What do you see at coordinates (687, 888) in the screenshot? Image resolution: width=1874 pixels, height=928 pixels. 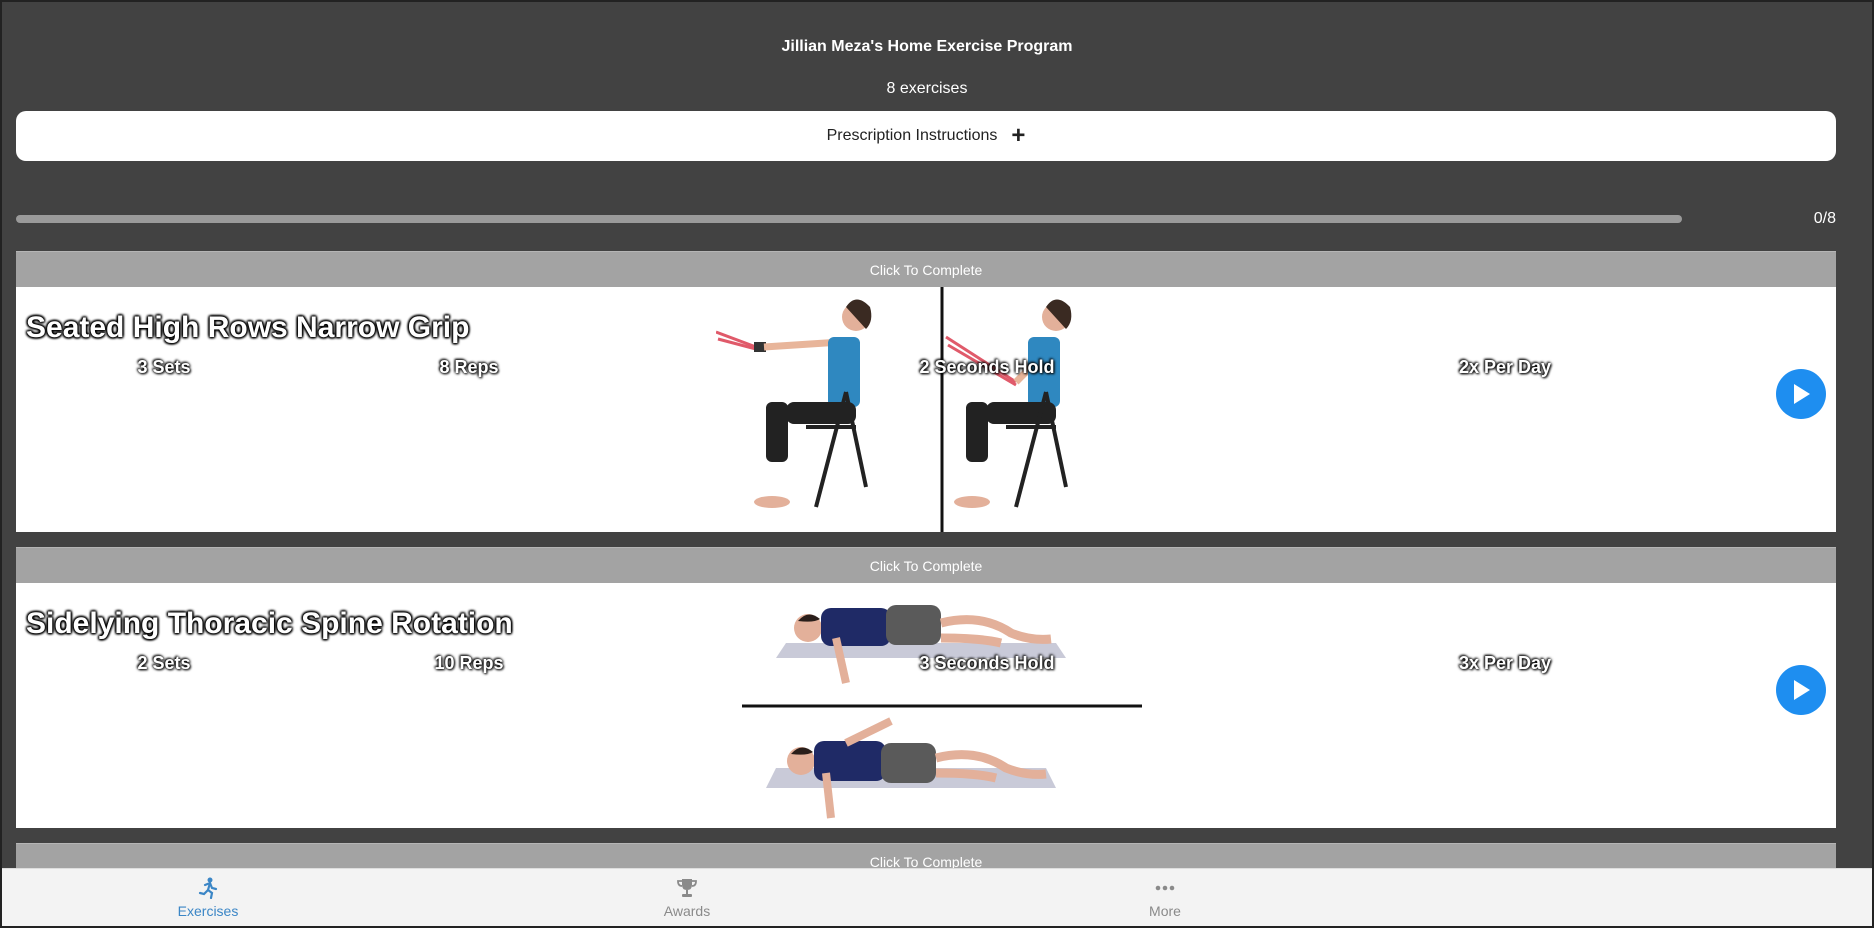 I see `trophy-icon` at bounding box center [687, 888].